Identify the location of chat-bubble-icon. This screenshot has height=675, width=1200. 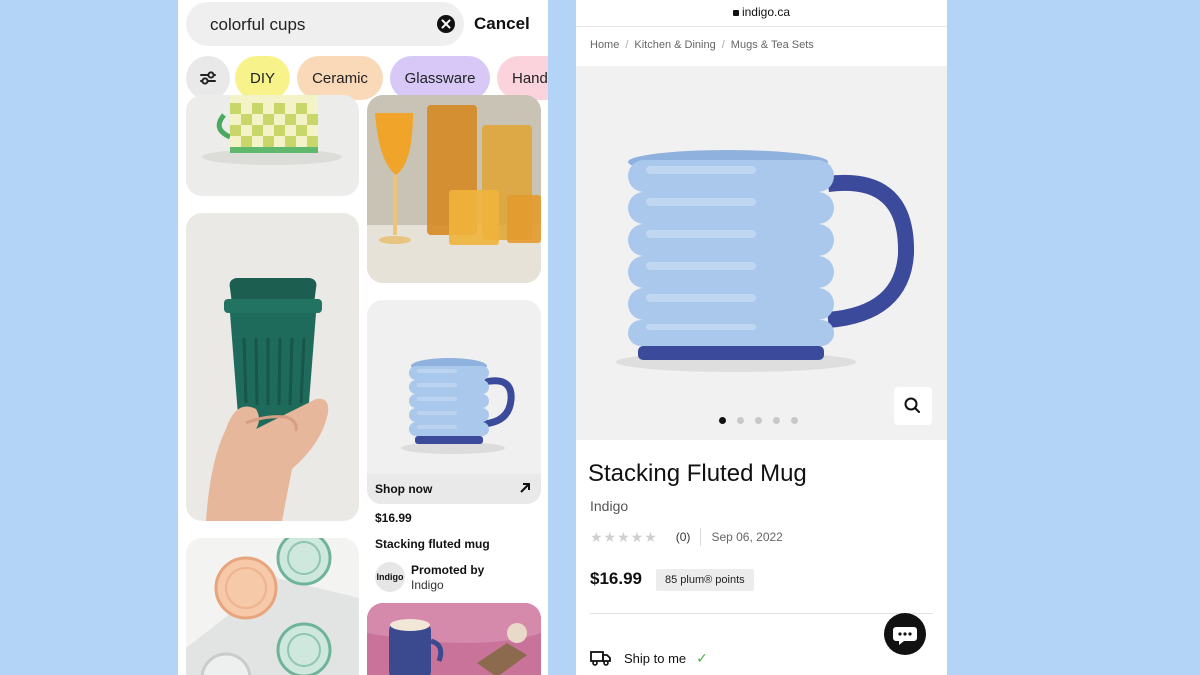
(905, 634).